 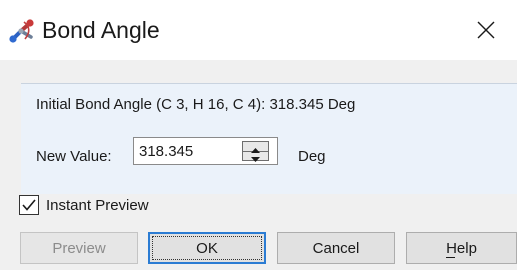 I want to click on help-button-label: Help, so click(x=461, y=248).